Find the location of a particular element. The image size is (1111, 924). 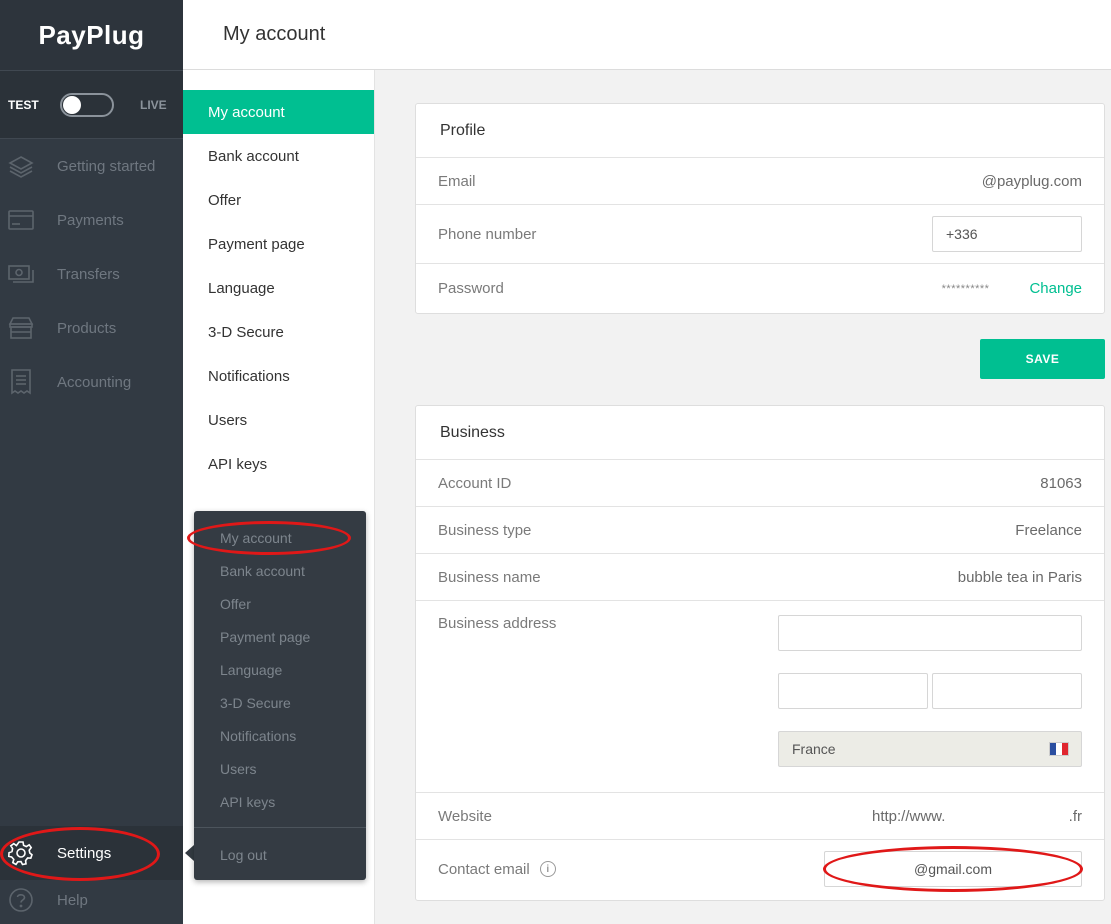

sidebar-item-label: Accounting is located at coordinates (94, 382).